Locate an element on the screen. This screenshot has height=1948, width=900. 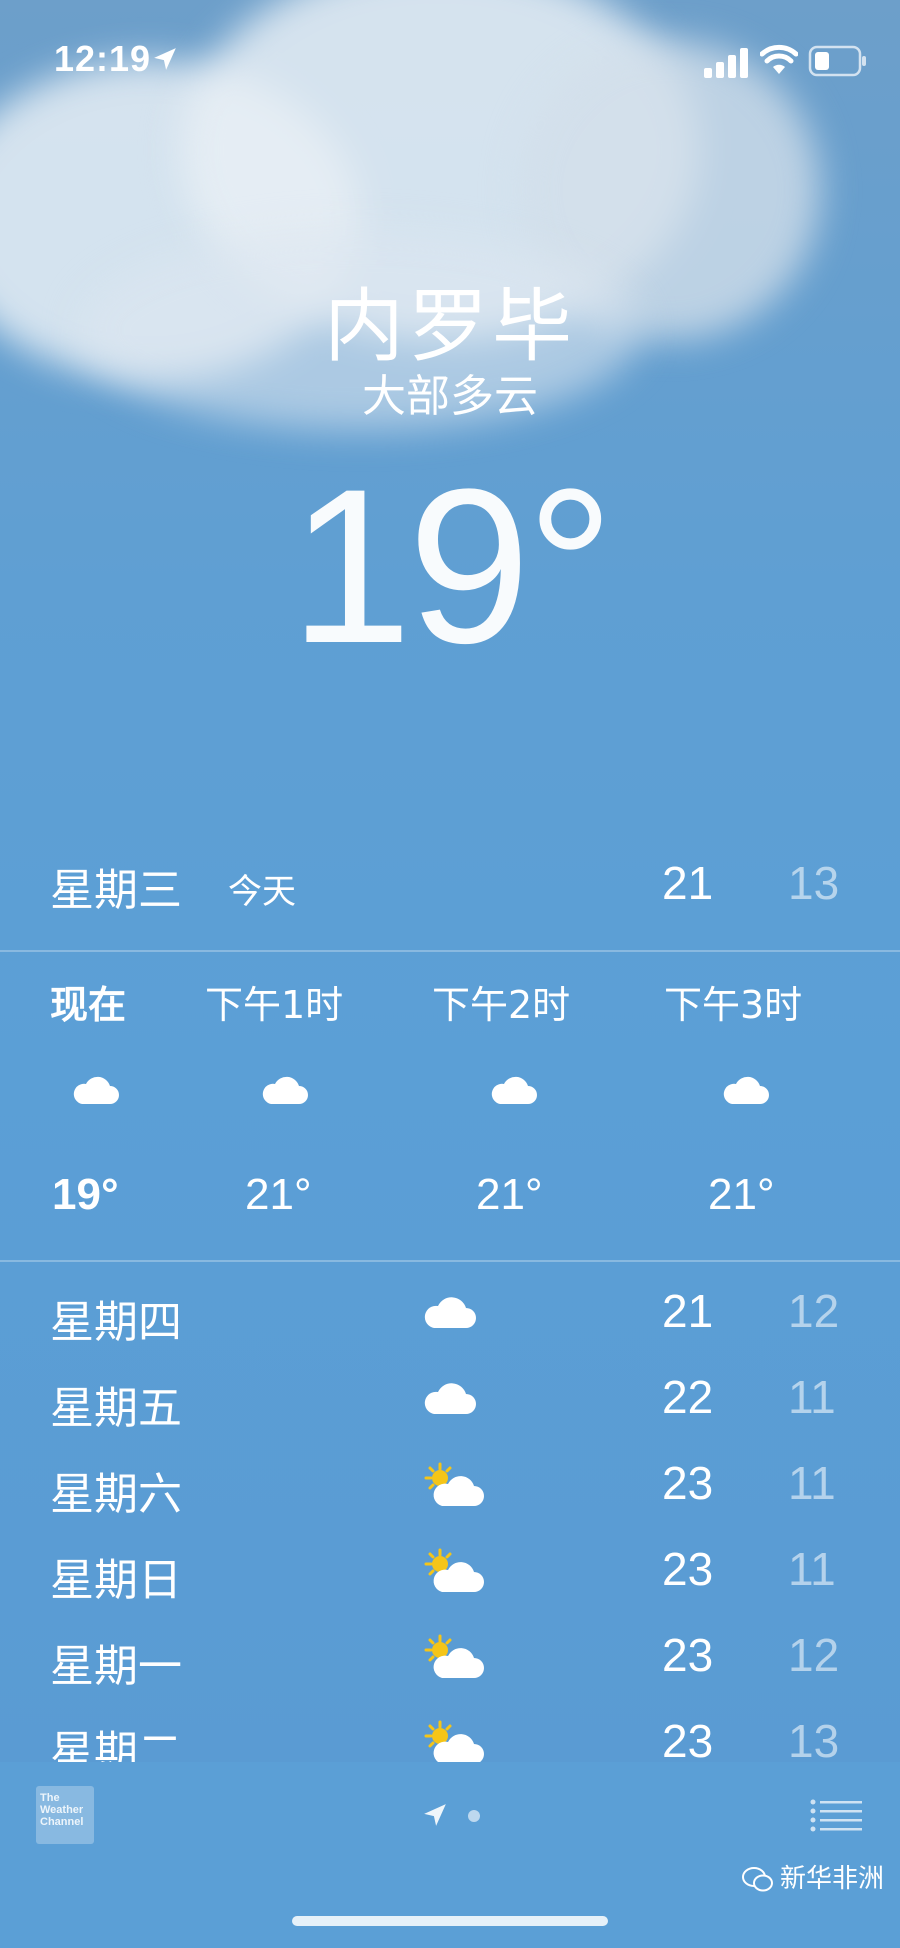
wifi-icon is located at coordinates (779, 59).